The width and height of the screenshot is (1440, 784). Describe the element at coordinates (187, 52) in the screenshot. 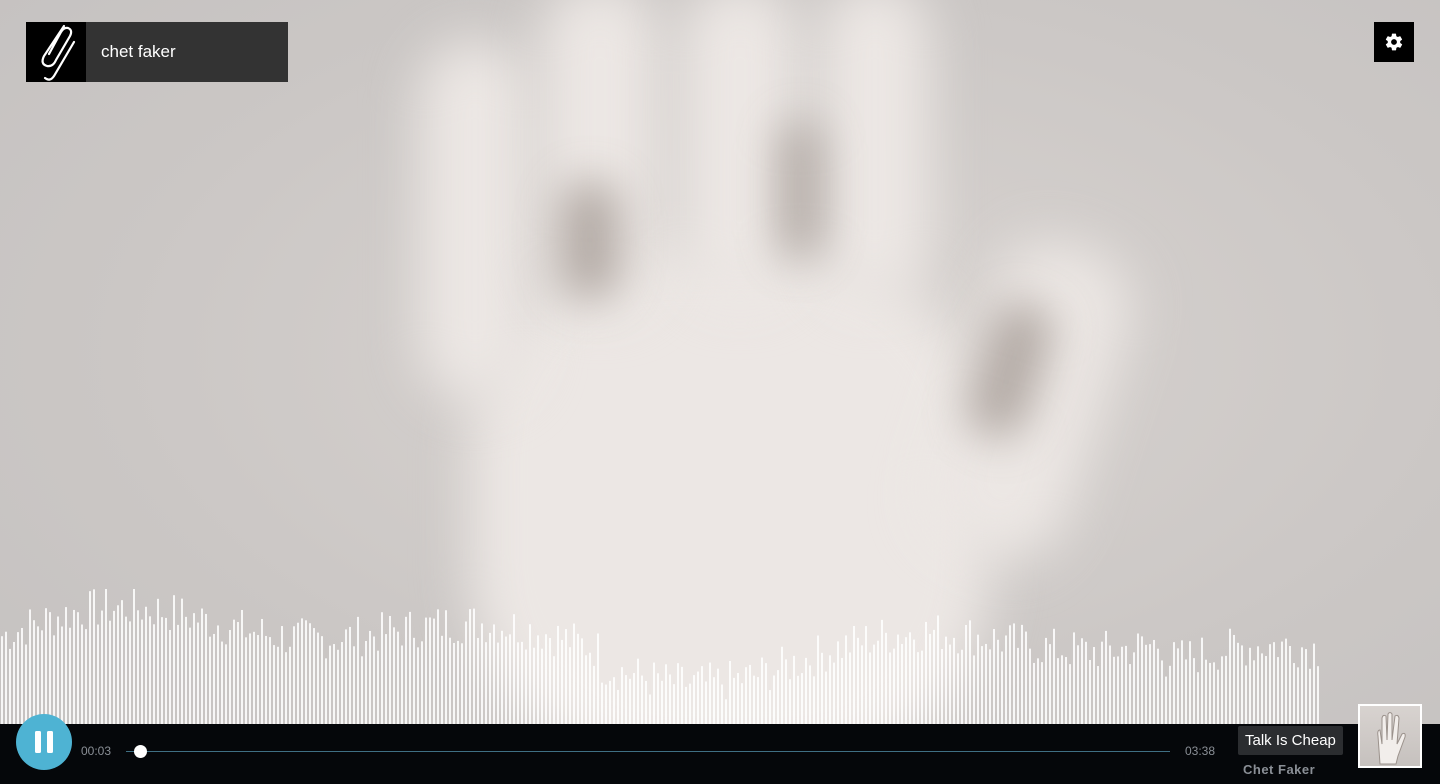

I see `search-query-text: chet faker` at that location.